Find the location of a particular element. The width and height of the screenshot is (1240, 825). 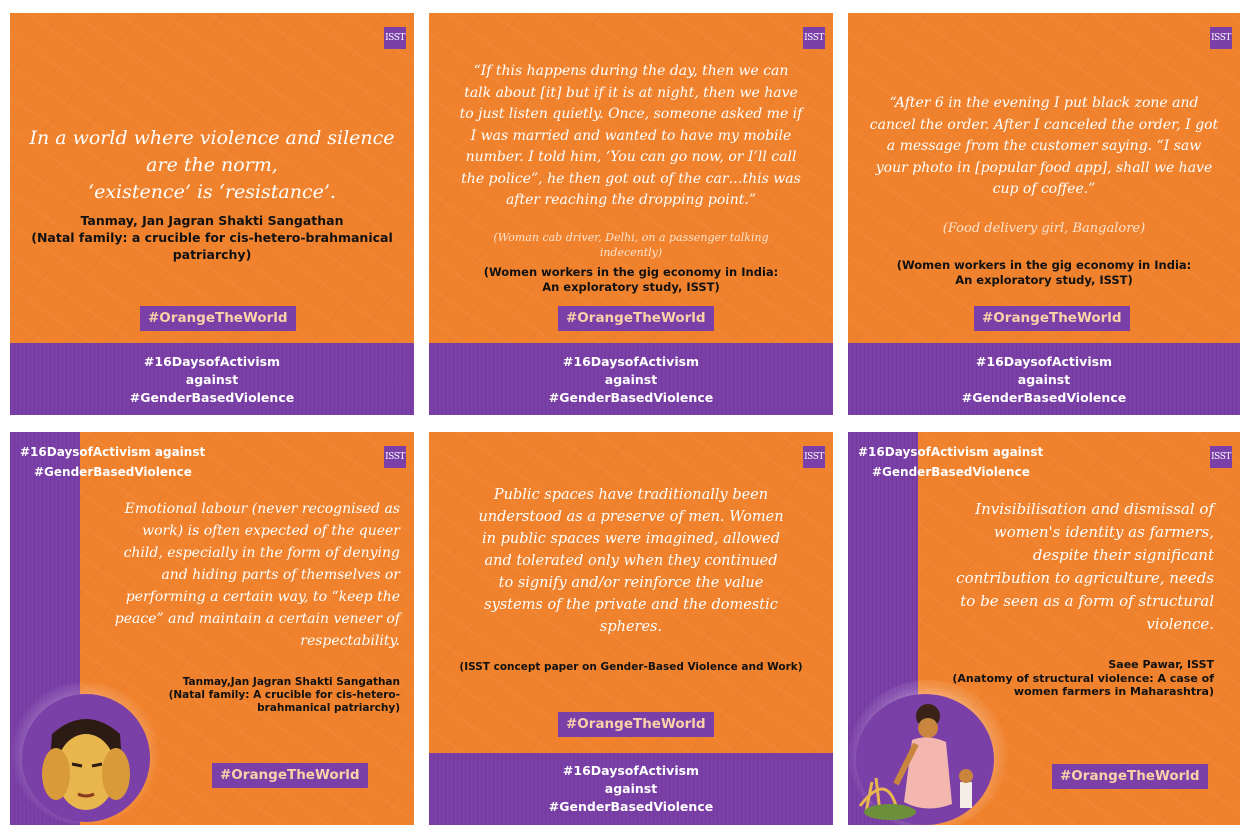

quote-line: are the norm, is located at coordinates (212, 165).